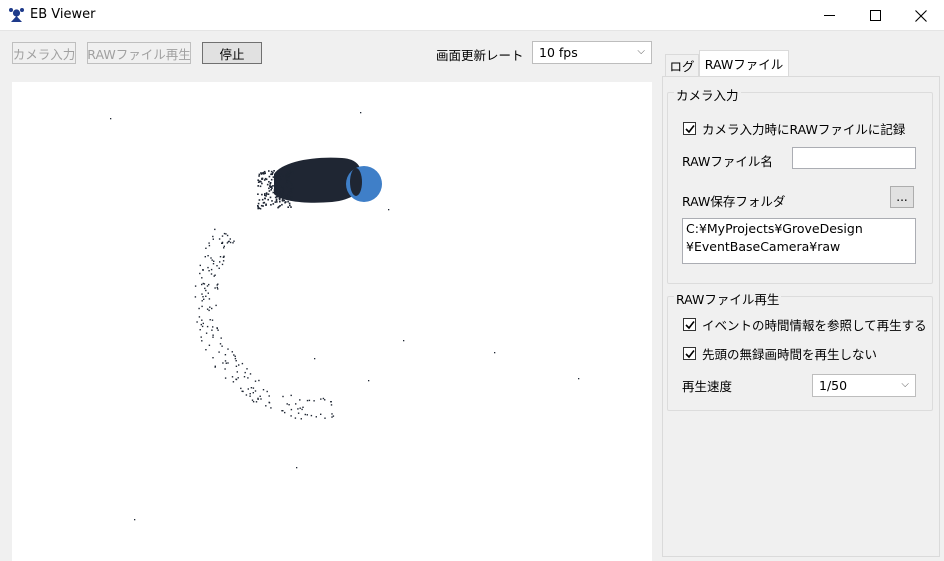 The height and width of the screenshot is (561, 944). What do you see at coordinates (472, 15) in the screenshot?
I see `title-bar: EB Viewer` at bounding box center [472, 15].